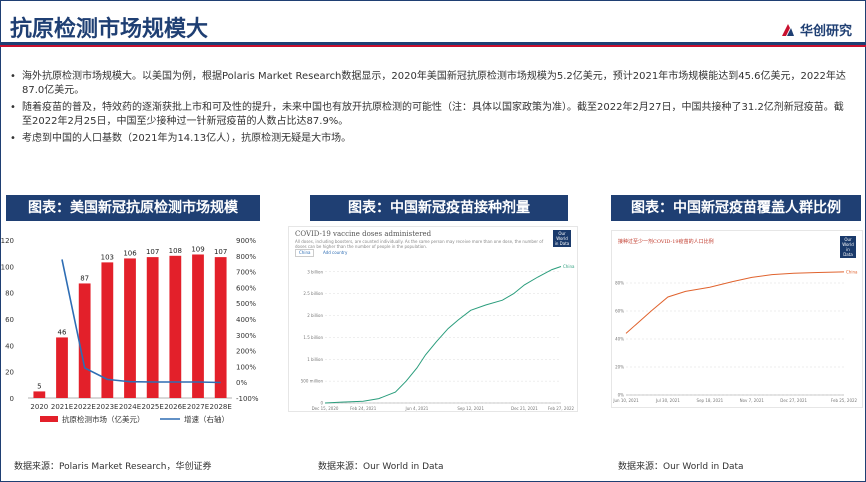 This screenshot has height=482, width=866. What do you see at coordinates (825, 31) in the screenshot?
I see `logo-text: 华创研究` at bounding box center [825, 31].